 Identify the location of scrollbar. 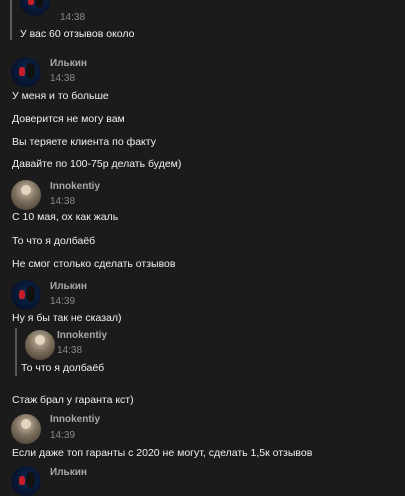
(402, 243).